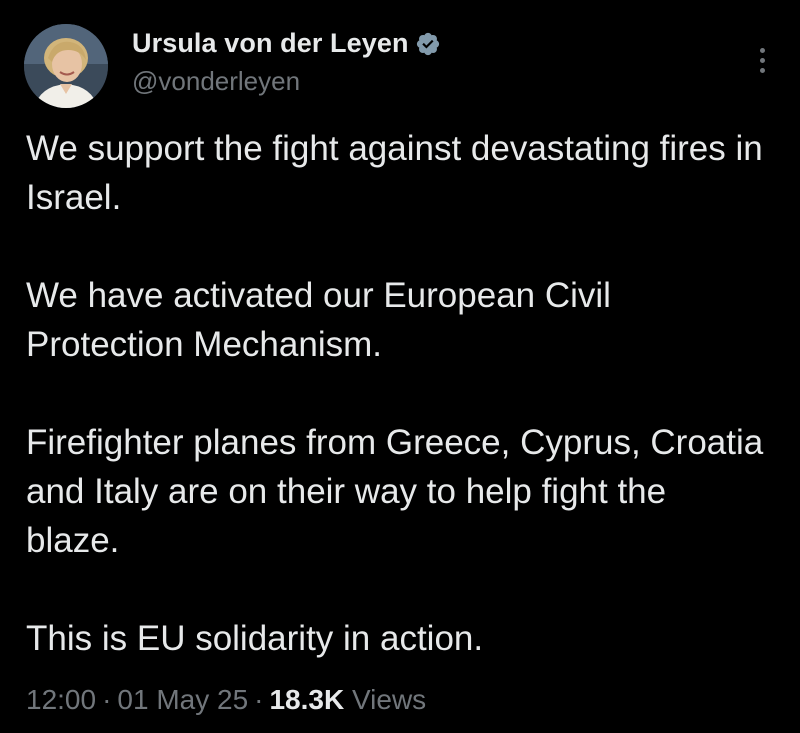  What do you see at coordinates (61, 699) in the screenshot?
I see `tweet-time: 12:00` at bounding box center [61, 699].